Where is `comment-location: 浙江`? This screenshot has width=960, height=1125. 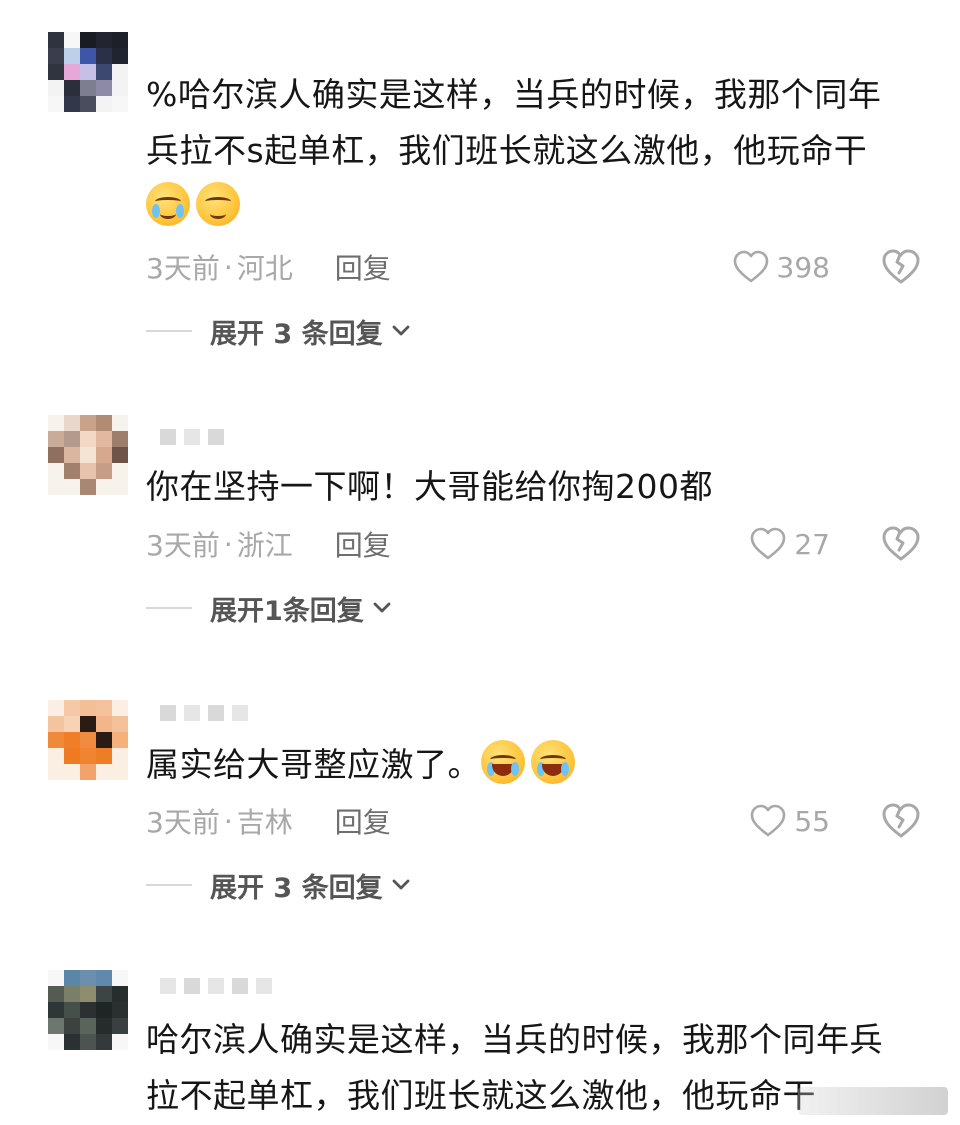
comment-location: 浙江 is located at coordinates (264, 545).